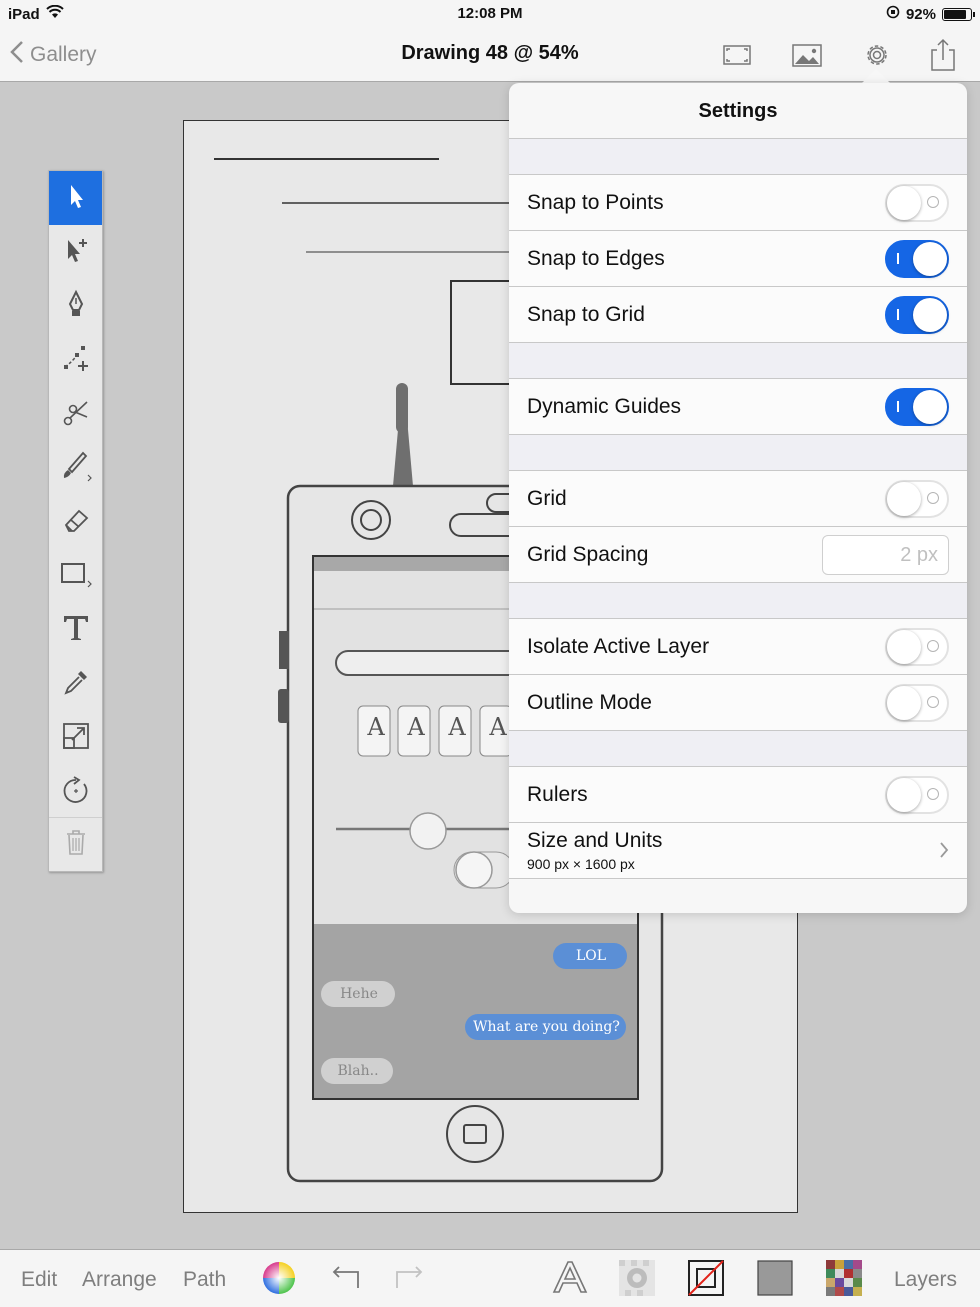 The image size is (980, 1307). Describe the element at coordinates (738, 111) in the screenshot. I see `settings-title: Settings` at that location.